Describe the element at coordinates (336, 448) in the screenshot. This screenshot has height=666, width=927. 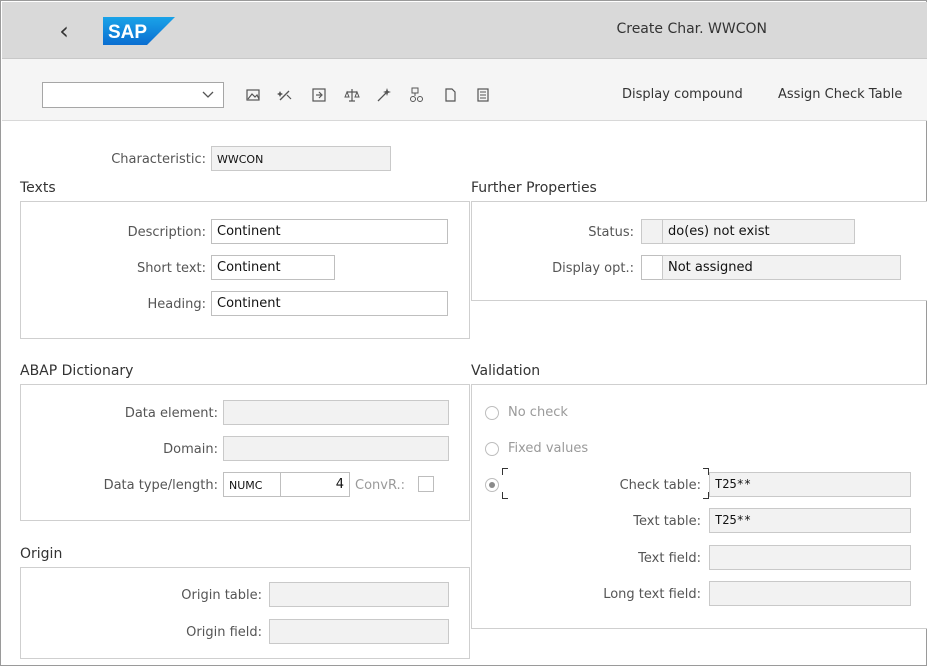
I see `domain-field` at that location.